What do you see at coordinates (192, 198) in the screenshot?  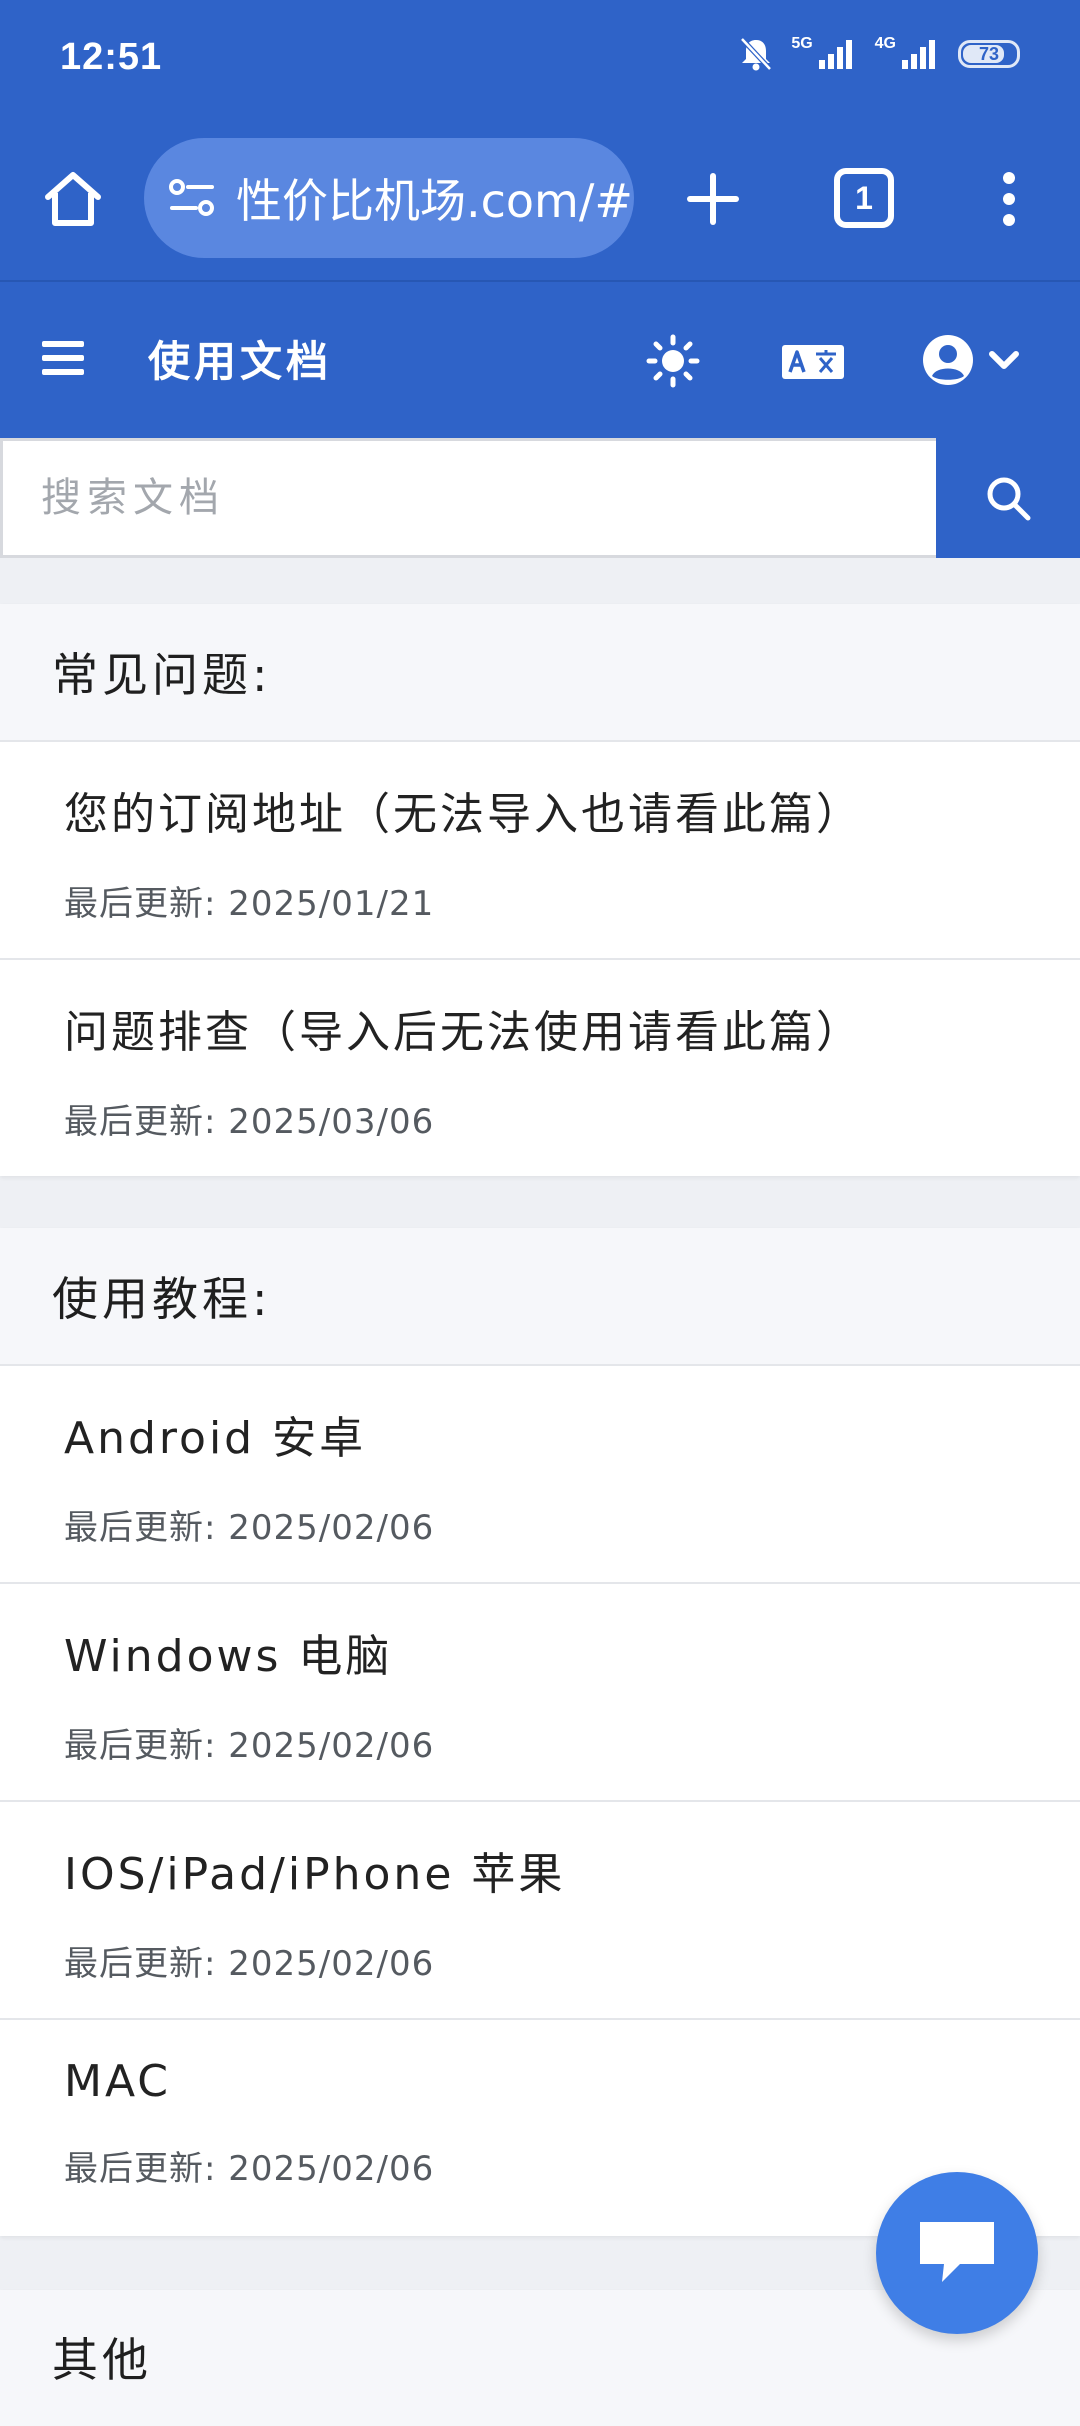 I see `site-info-icon` at bounding box center [192, 198].